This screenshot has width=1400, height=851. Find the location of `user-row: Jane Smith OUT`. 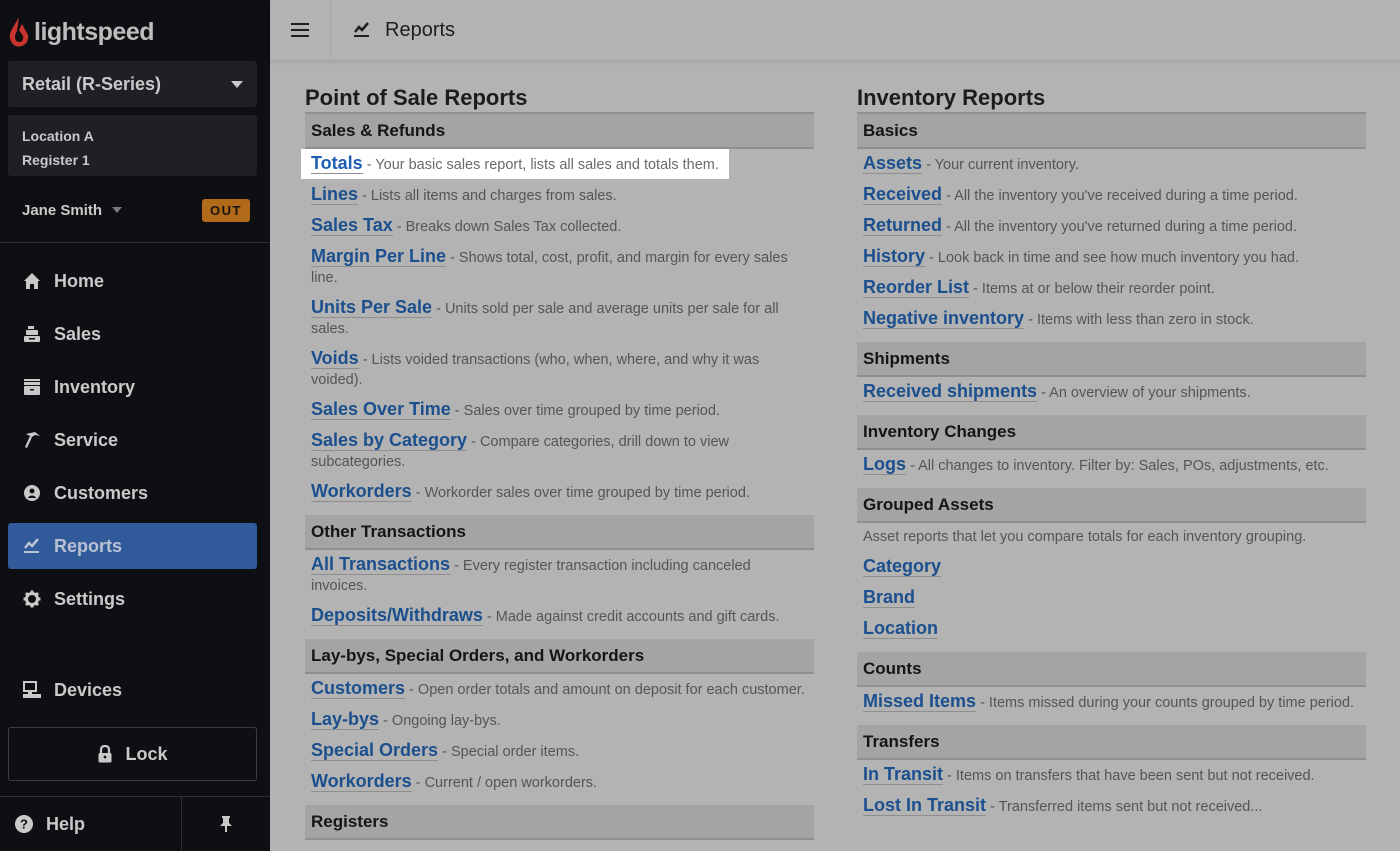

user-row: Jane Smith OUT is located at coordinates (136, 210).